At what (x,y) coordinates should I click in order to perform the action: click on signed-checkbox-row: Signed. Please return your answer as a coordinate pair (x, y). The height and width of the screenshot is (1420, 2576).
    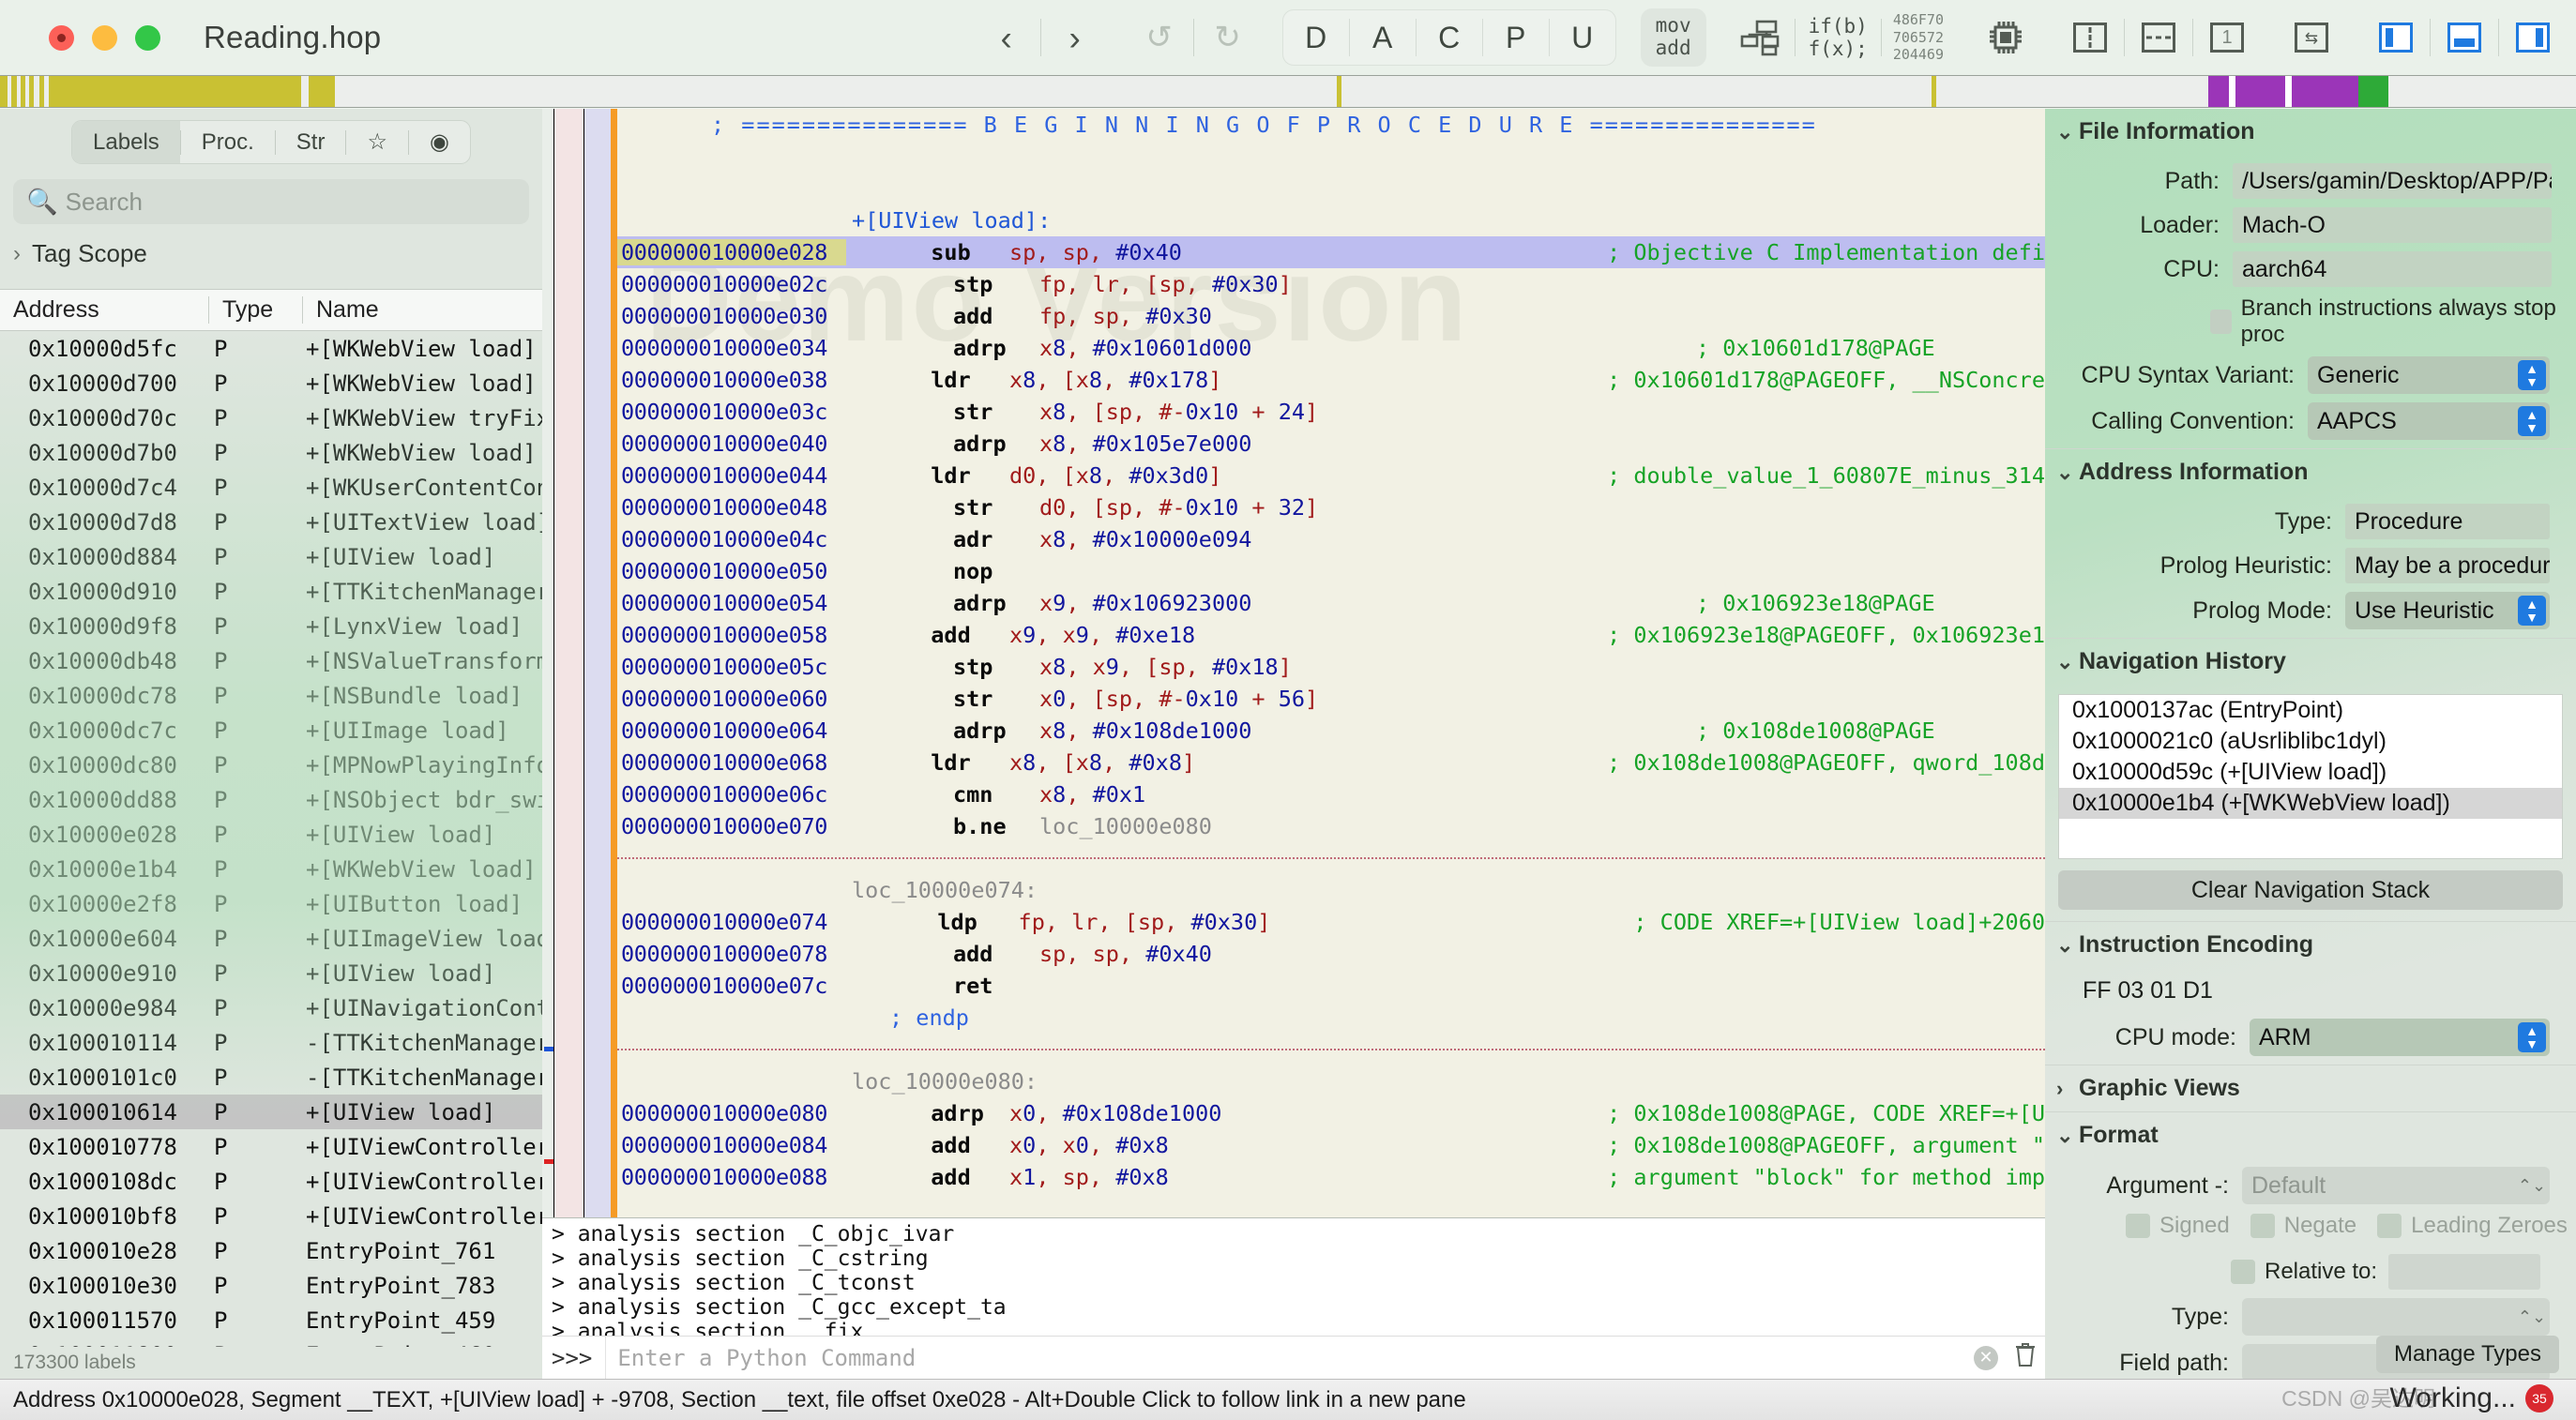
    Looking at the image, I should click on (2178, 1226).